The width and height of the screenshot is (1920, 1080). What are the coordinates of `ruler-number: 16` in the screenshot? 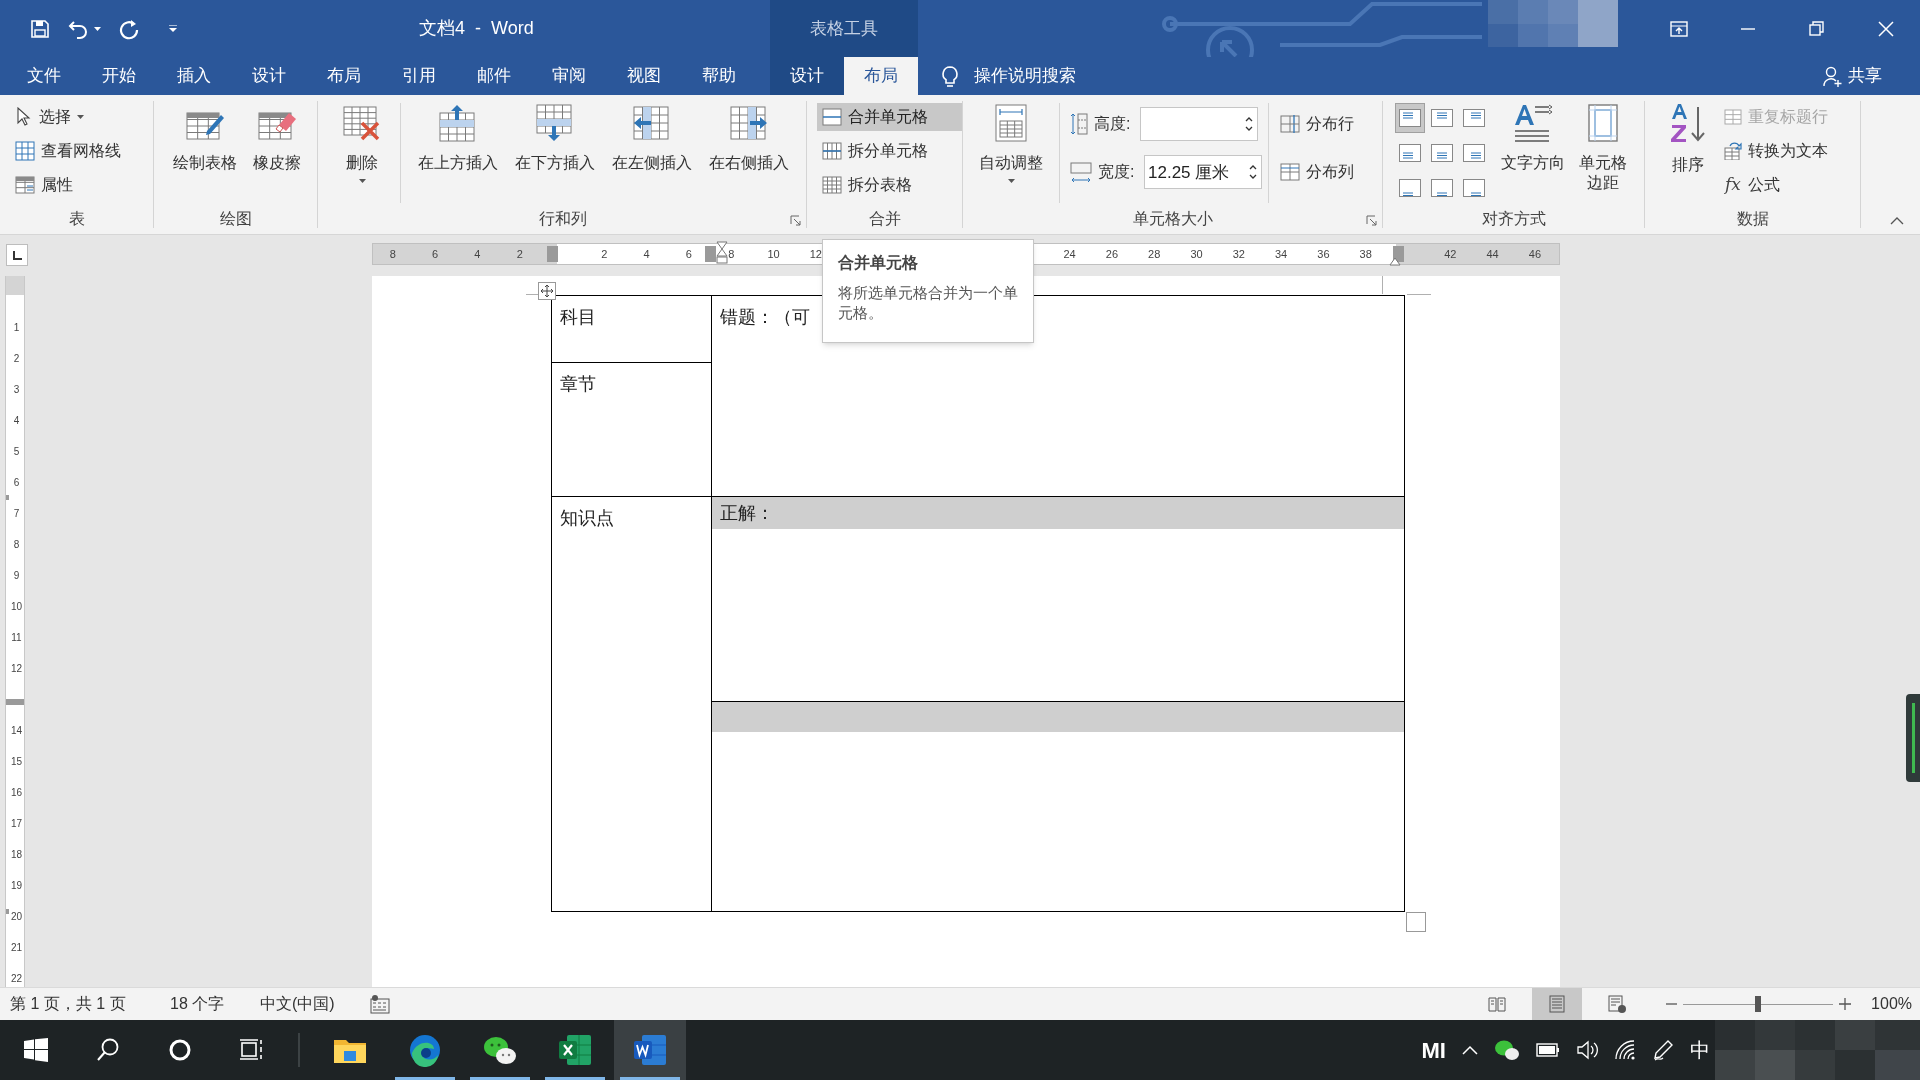 It's located at (16, 793).